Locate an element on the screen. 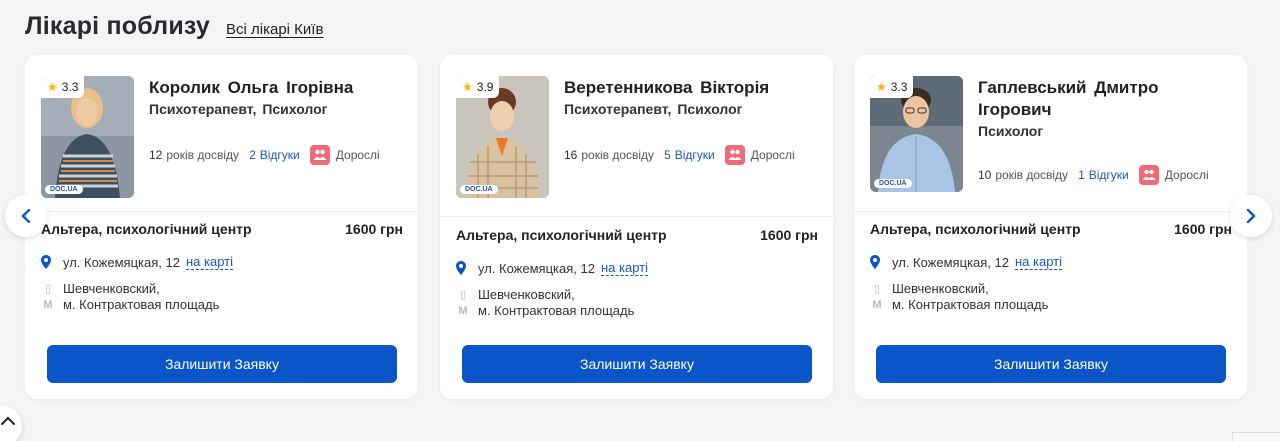  doctor-meta: 10 років досвіду 1 Відгуки Дорослі is located at coordinates (1093, 175).